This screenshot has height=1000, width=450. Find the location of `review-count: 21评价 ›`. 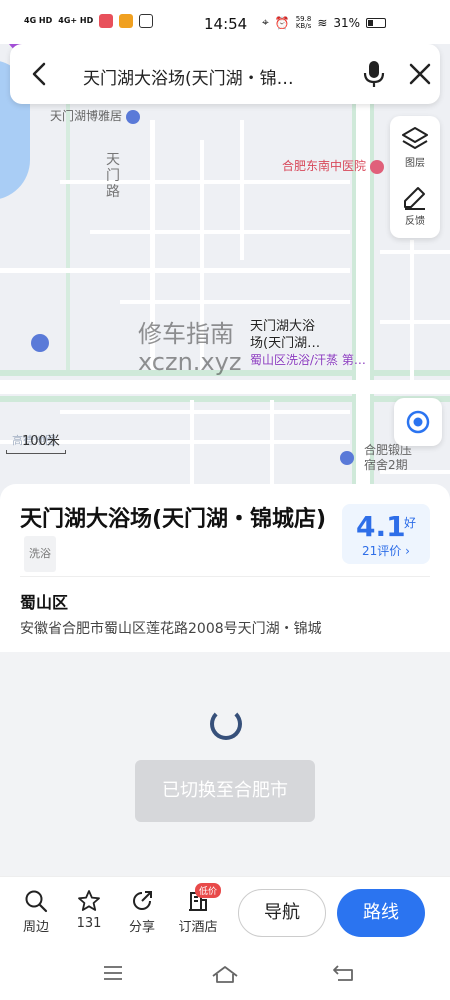

review-count: 21评价 › is located at coordinates (386, 551).